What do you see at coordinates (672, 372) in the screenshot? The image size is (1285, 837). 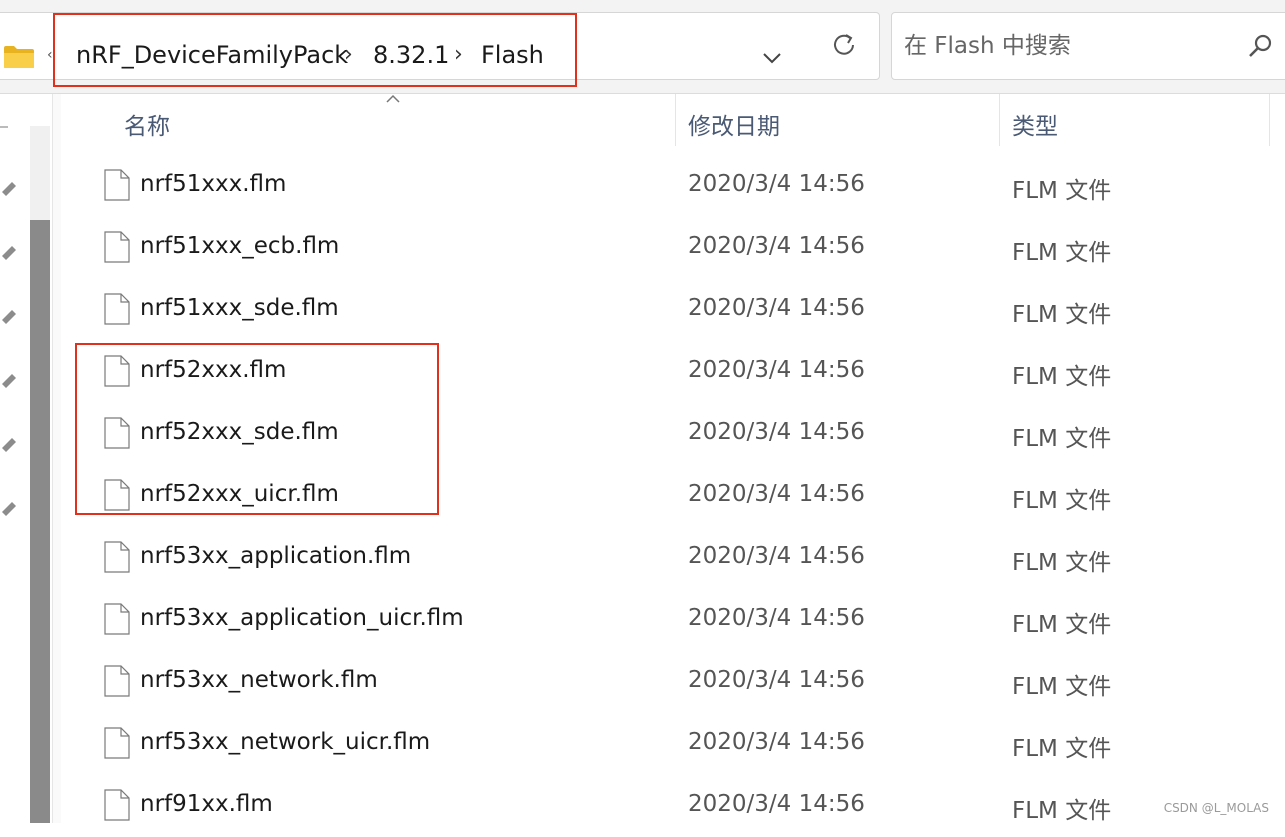 I see `file-row: nrf52xxx.flm 2020/3/4 14:56 FLM 文件` at bounding box center [672, 372].